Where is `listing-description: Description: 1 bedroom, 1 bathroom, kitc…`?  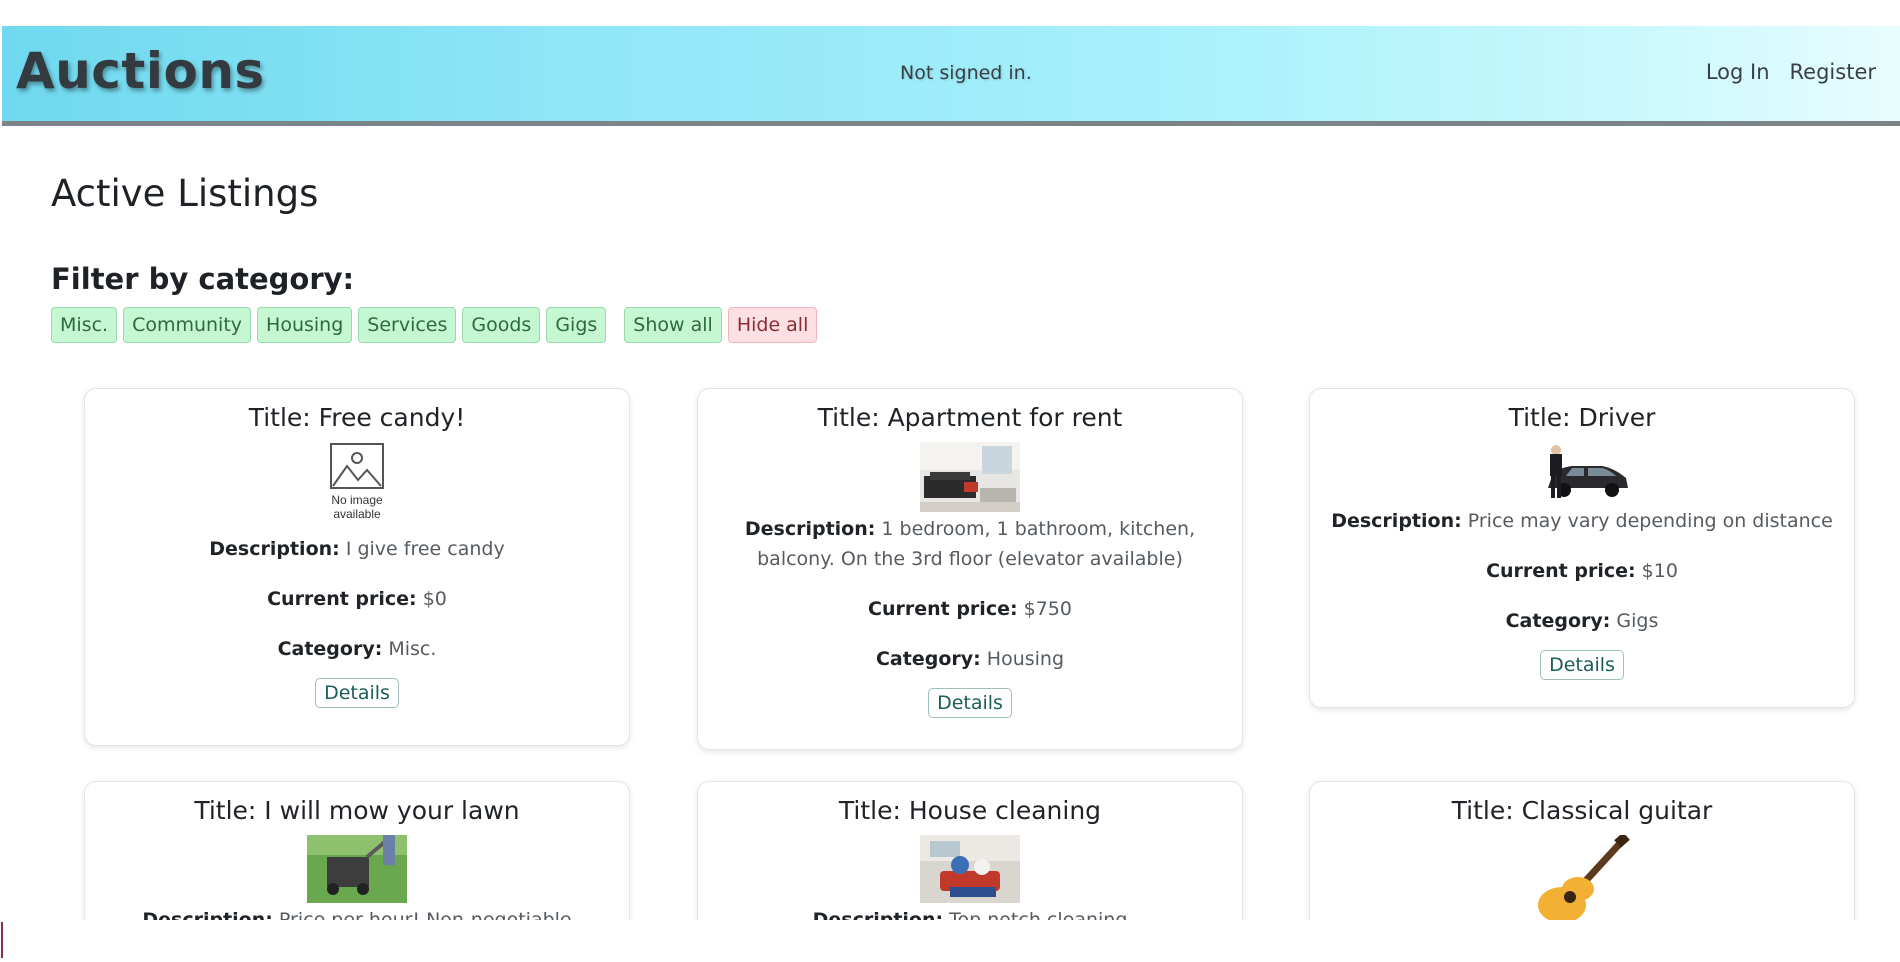
listing-description: Description: 1 bedroom, 1 bathroom, kitc… is located at coordinates (970, 544).